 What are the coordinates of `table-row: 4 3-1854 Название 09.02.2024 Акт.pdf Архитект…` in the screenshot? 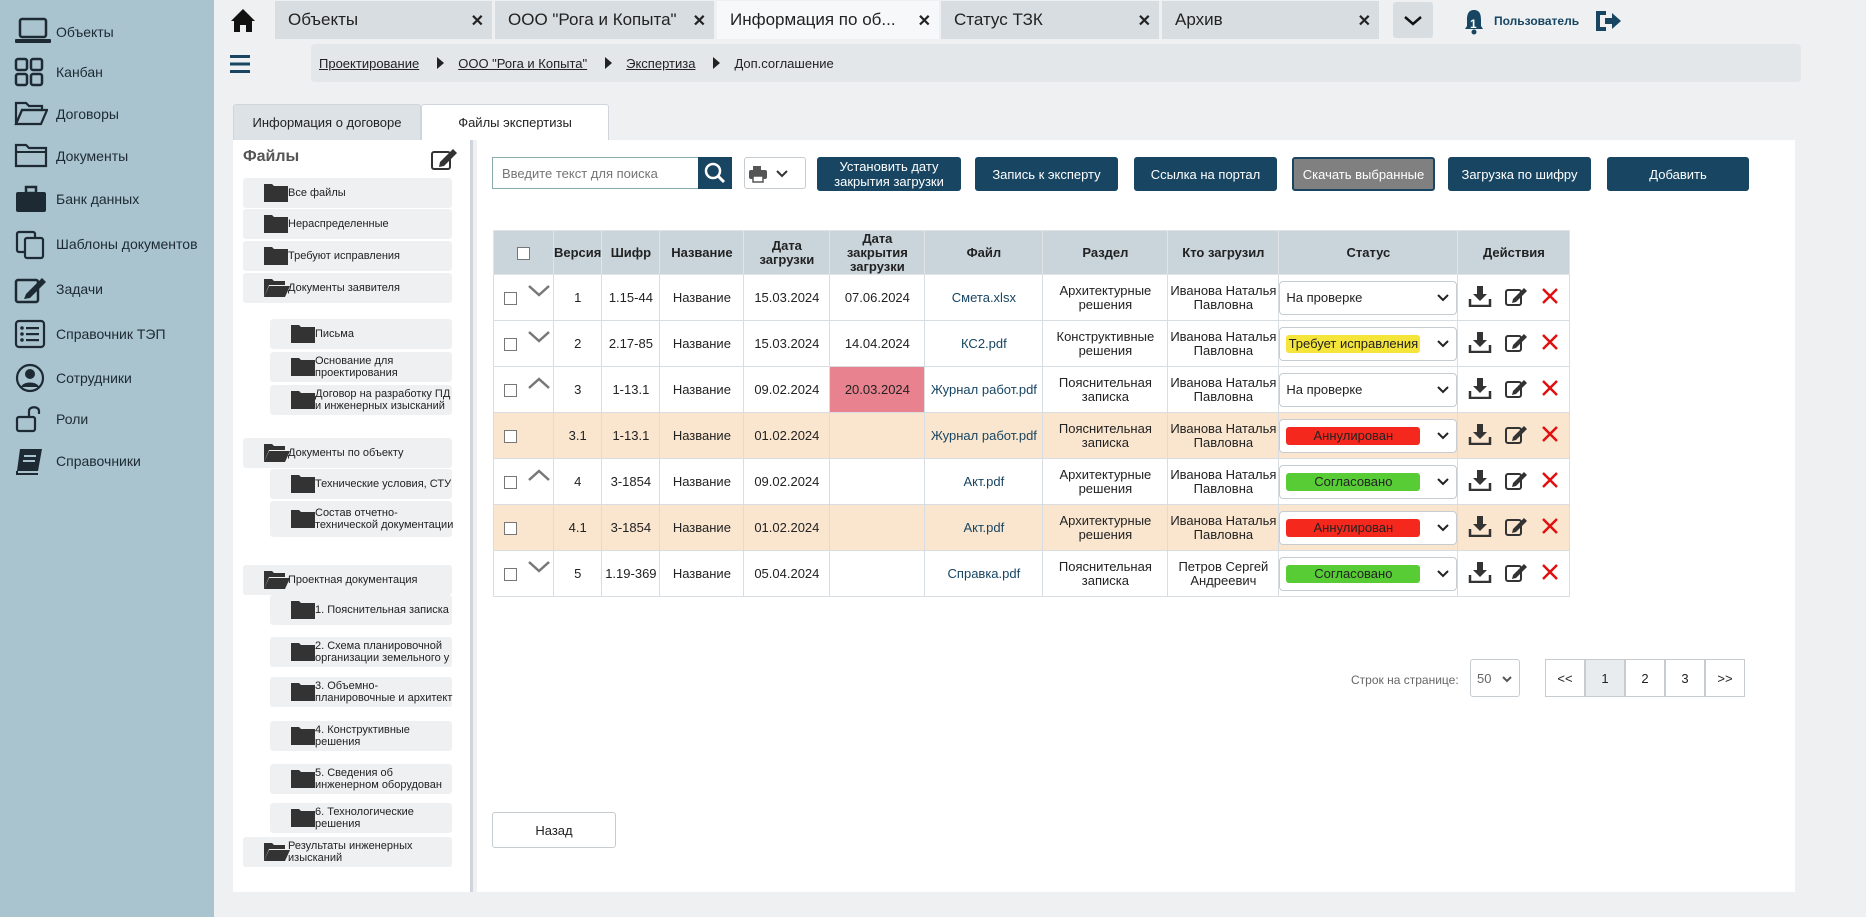 It's located at (1032, 481).